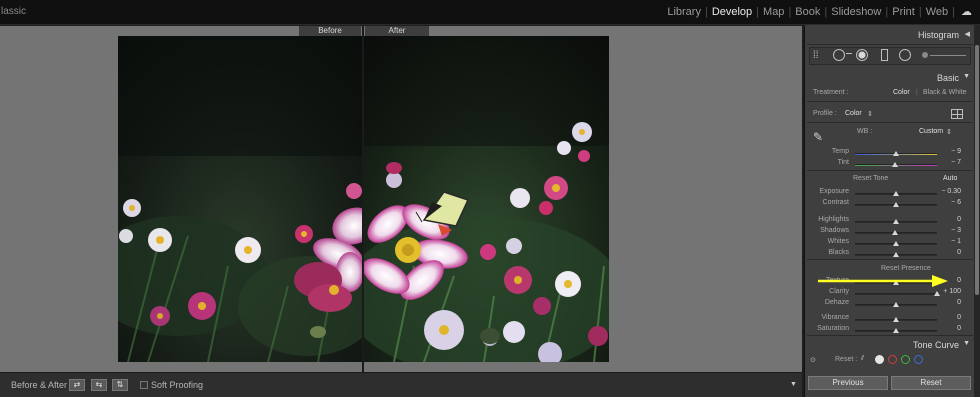 The width and height of the screenshot is (980, 397). Describe the element at coordinates (330, 31) in the screenshot. I see `before-label: Before` at that location.